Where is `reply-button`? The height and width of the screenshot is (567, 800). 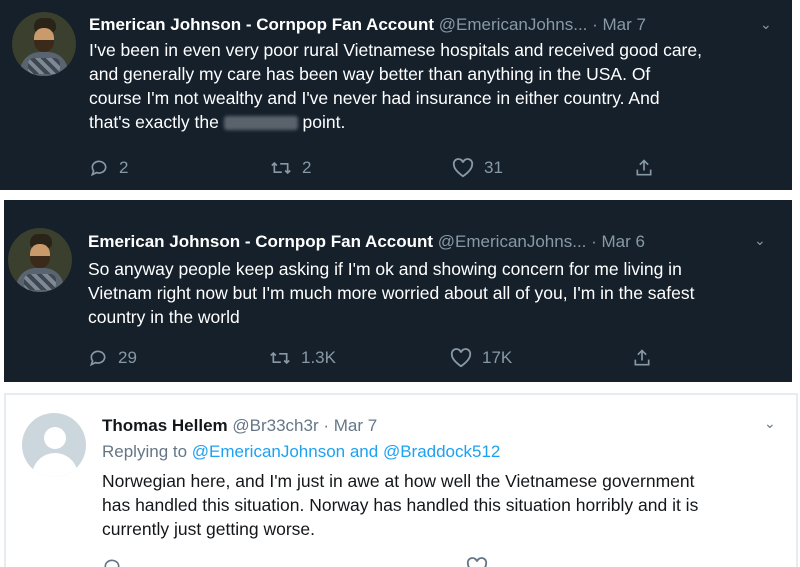 reply-button is located at coordinates (117, 562).